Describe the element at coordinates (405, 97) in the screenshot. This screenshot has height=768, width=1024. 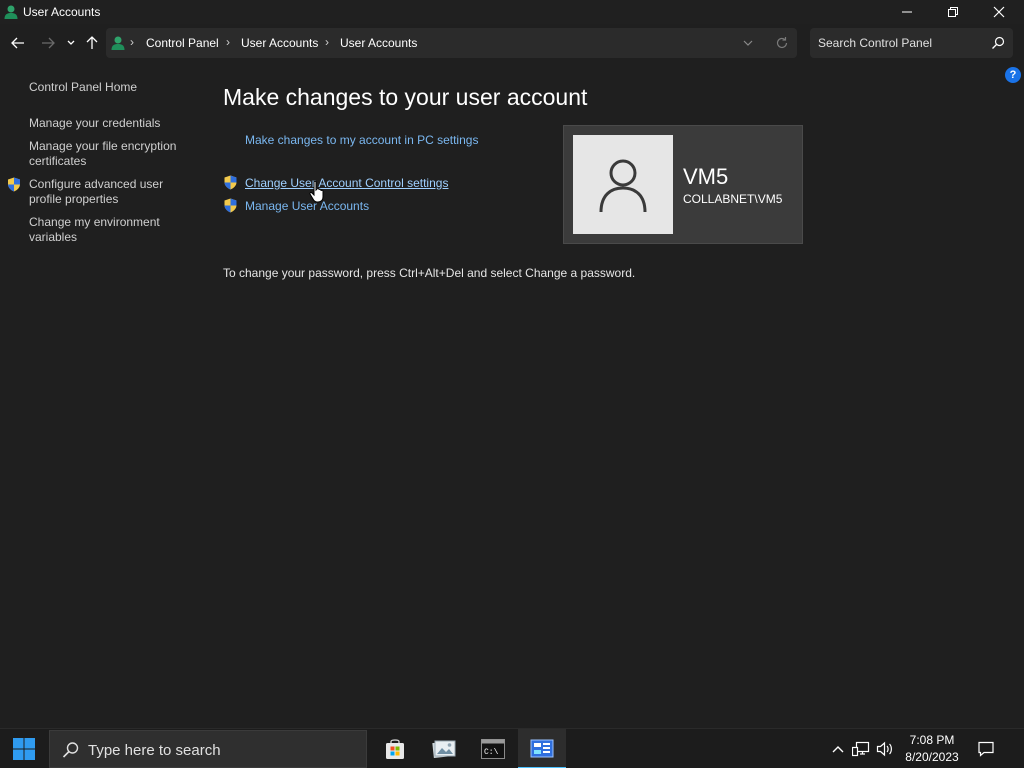
I see `page-title: Make changes to your user account` at that location.